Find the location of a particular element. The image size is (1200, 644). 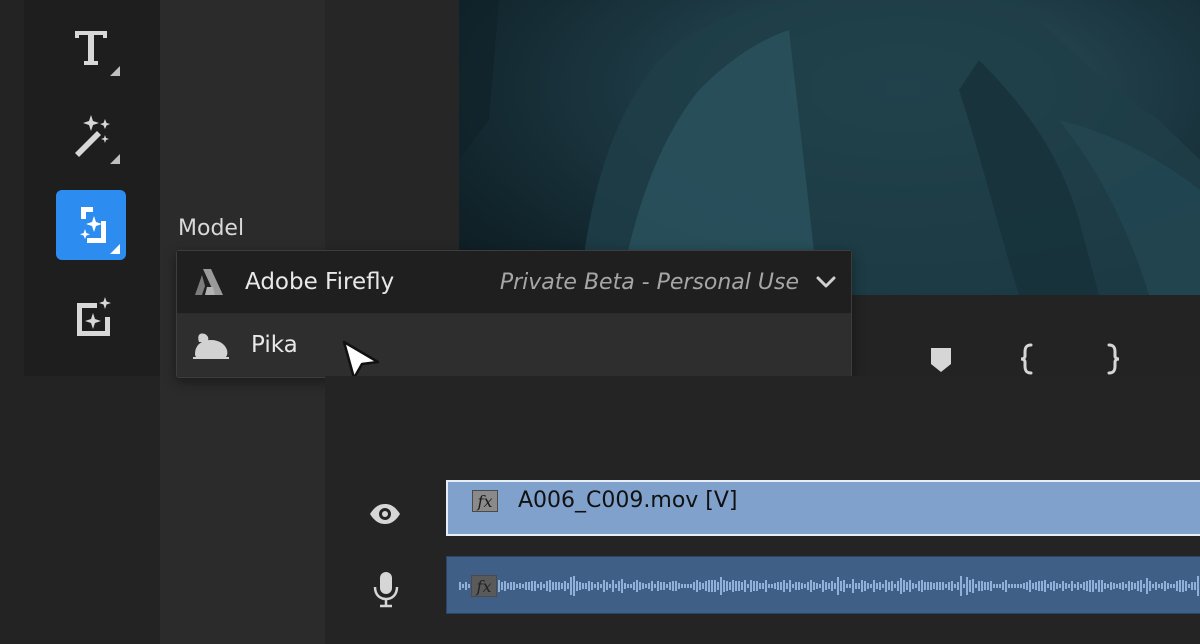

adobe-firefly-icon is located at coordinates (209, 282).